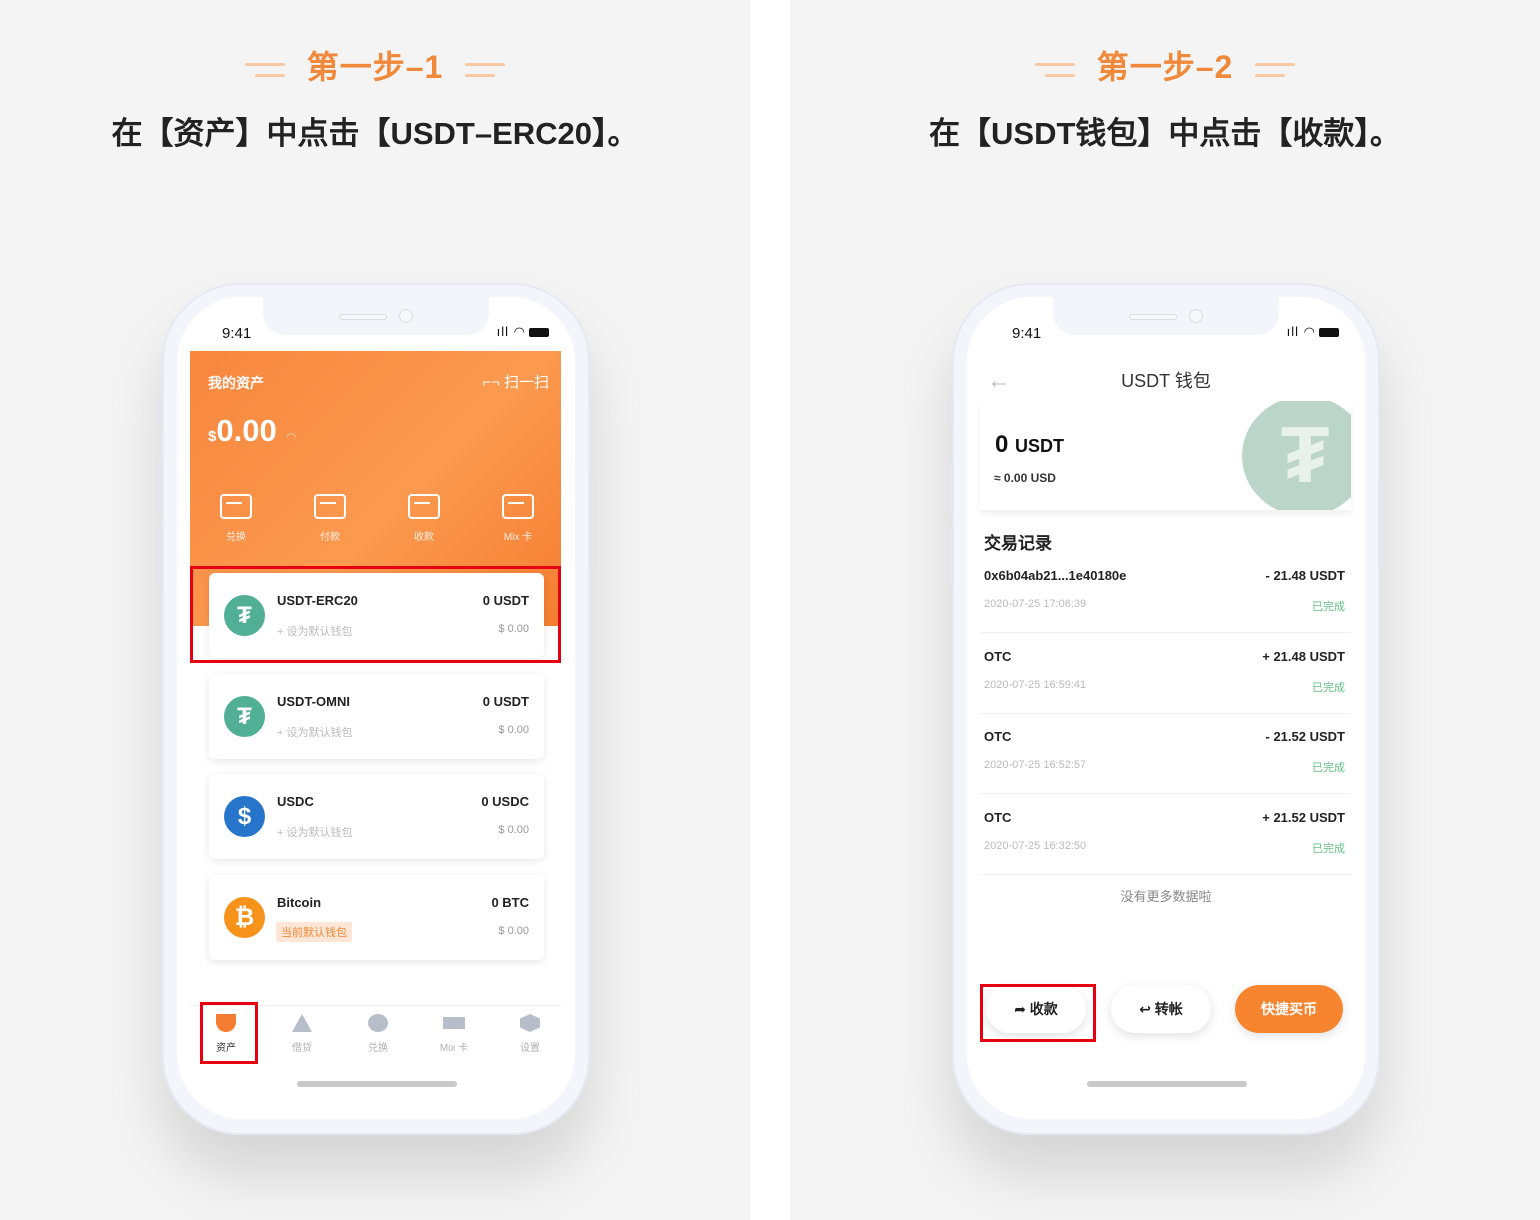 The width and height of the screenshot is (1540, 1220). I want to click on page-title: USDT 钱包, so click(1166, 381).